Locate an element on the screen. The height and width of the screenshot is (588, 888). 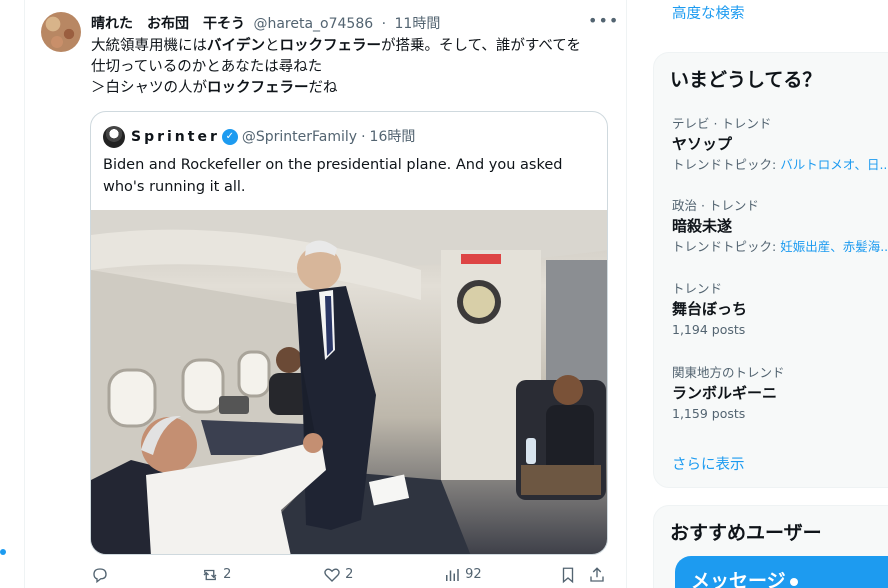
trend-title: 舞台ぼっち is located at coordinates (710, 309).